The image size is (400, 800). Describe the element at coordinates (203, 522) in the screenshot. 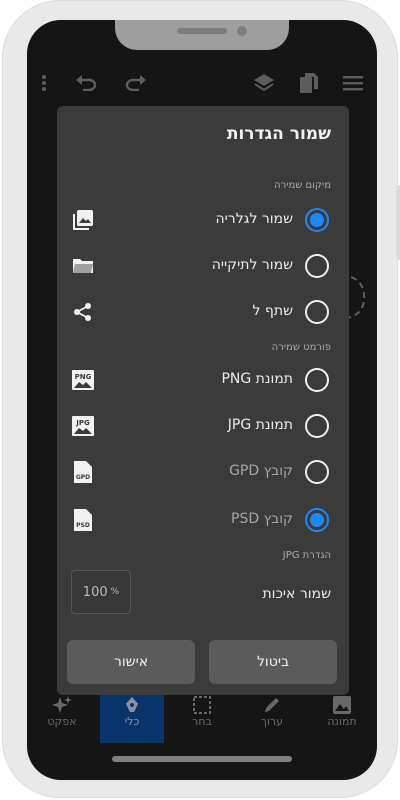

I see `option-psd: קובץ PSD PSD` at that location.